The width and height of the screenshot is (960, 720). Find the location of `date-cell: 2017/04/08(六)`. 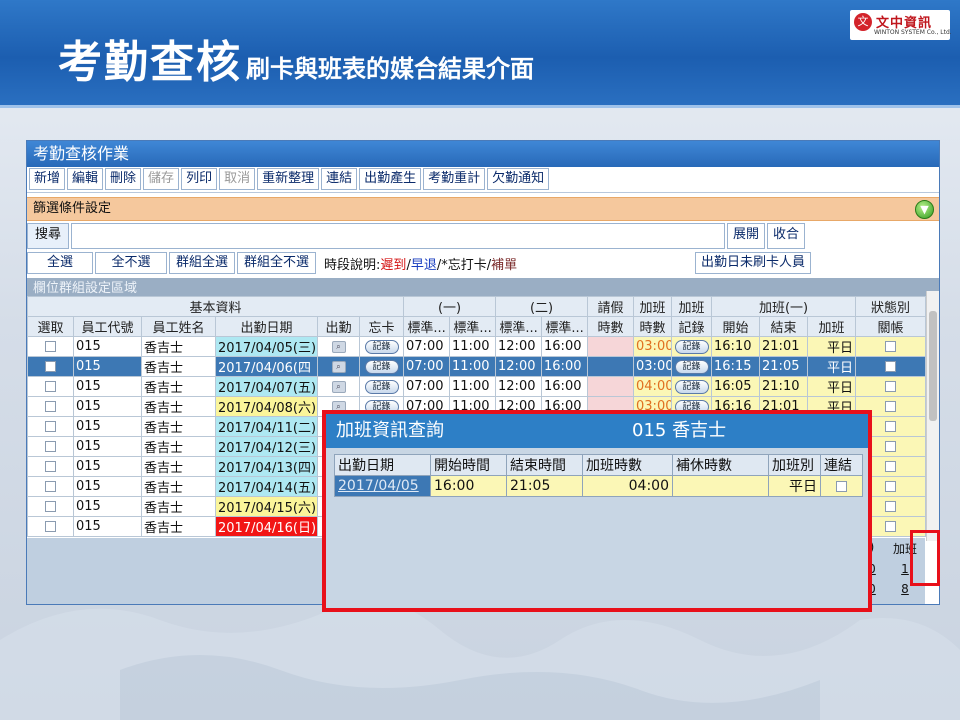

date-cell: 2017/04/08(六) is located at coordinates (266, 406).